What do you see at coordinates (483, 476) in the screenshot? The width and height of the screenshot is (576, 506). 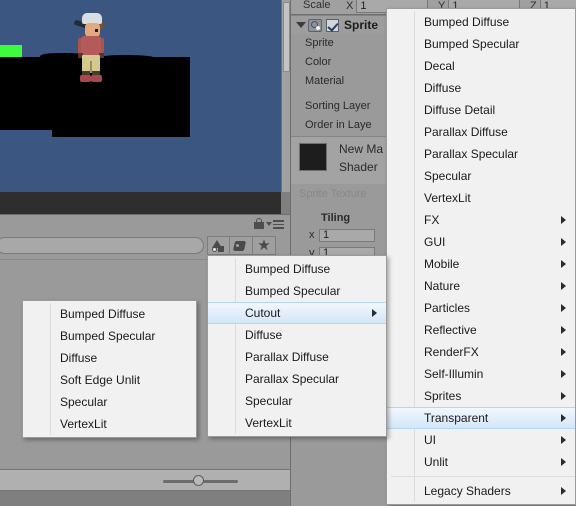 I see `menu-separator` at bounding box center [483, 476].